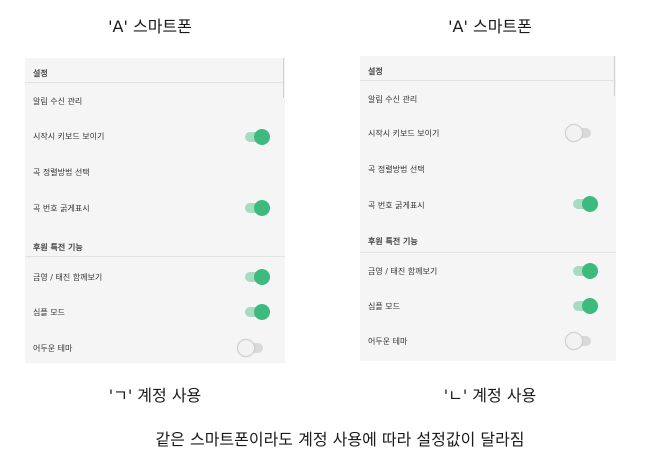  I want to click on right-phone-title: 'A' 스마트폰, so click(490, 26).